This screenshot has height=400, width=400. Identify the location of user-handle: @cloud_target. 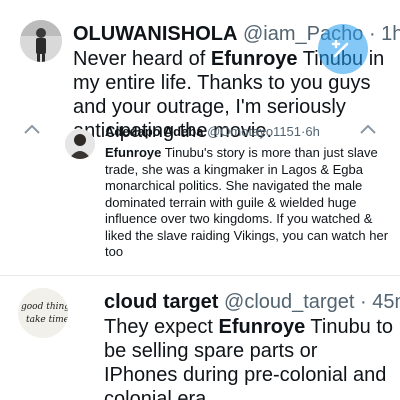
(289, 302).